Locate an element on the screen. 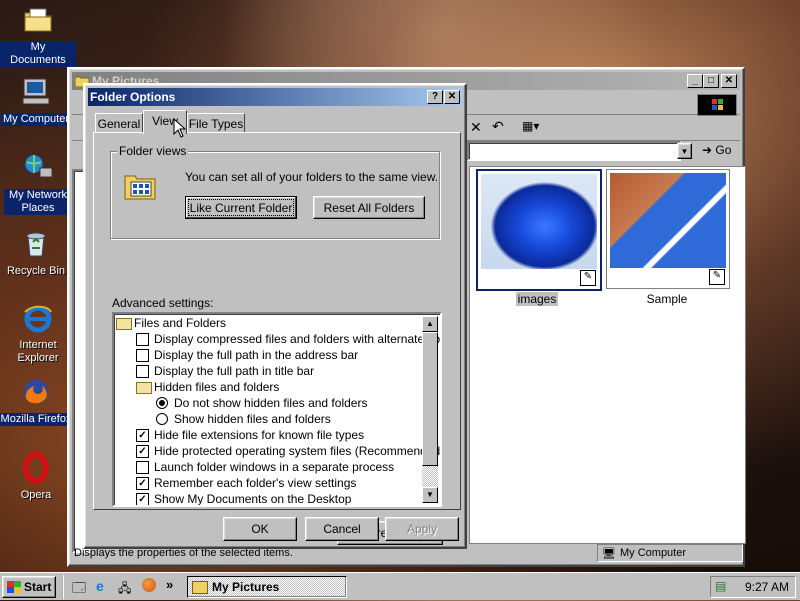  start-button: Start is located at coordinates (29, 587).